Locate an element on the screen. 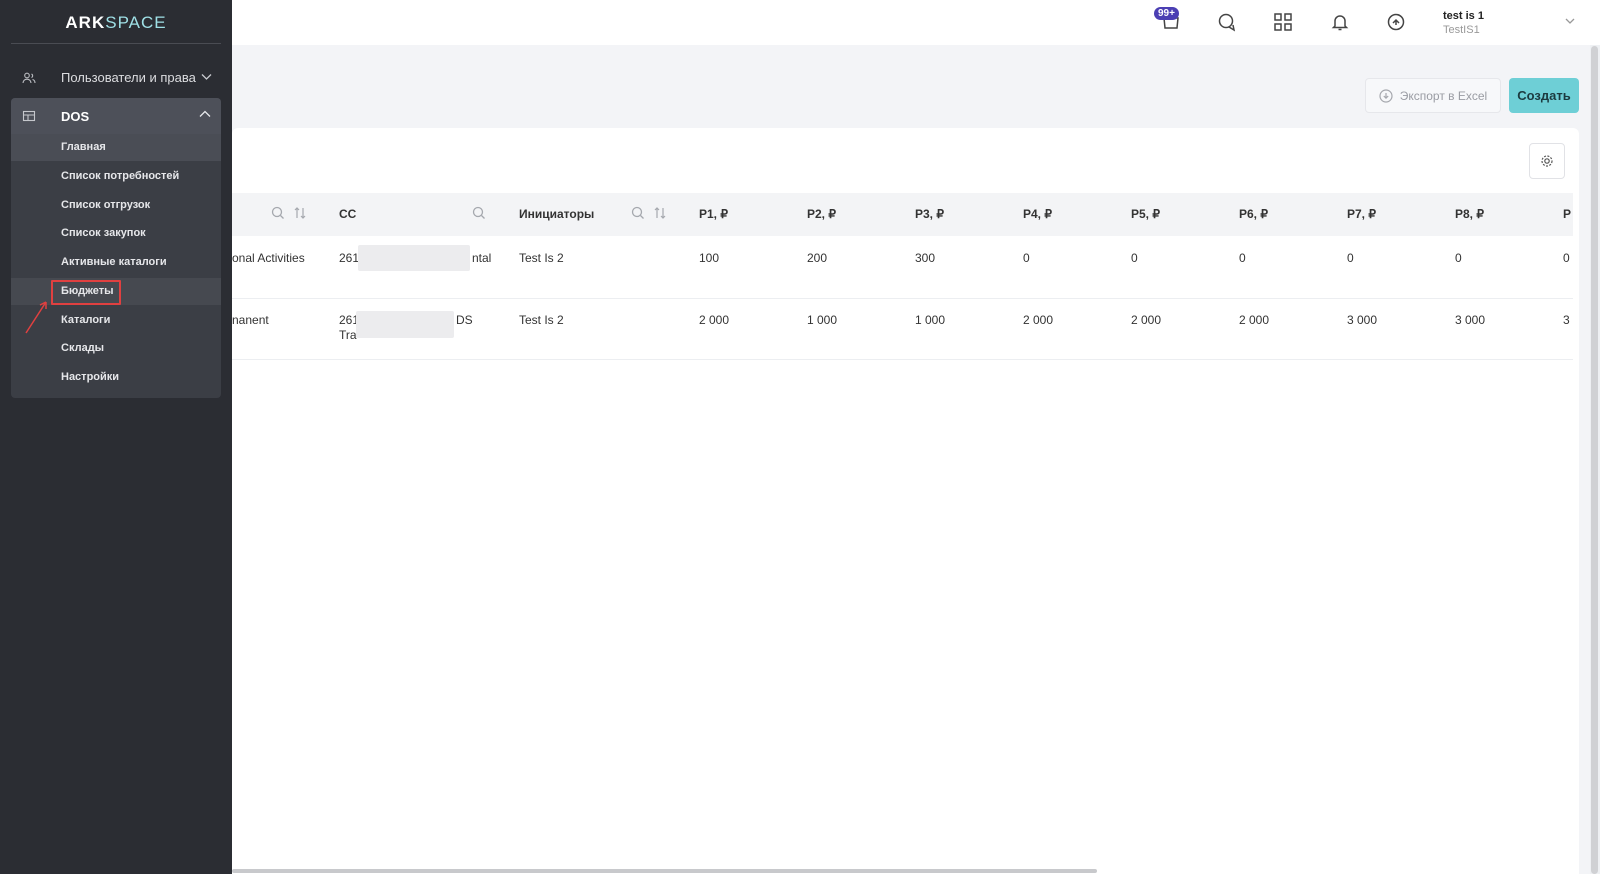 This screenshot has width=1600, height=874. cell-p1: 100 is located at coordinates (709, 258).